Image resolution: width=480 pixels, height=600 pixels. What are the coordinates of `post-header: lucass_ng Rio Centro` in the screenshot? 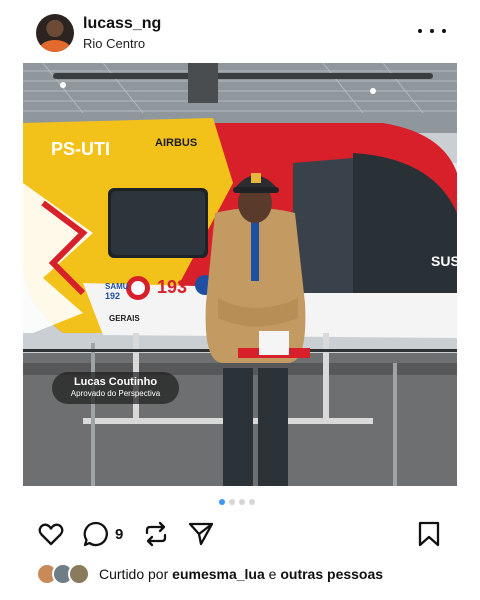 It's located at (240, 32).